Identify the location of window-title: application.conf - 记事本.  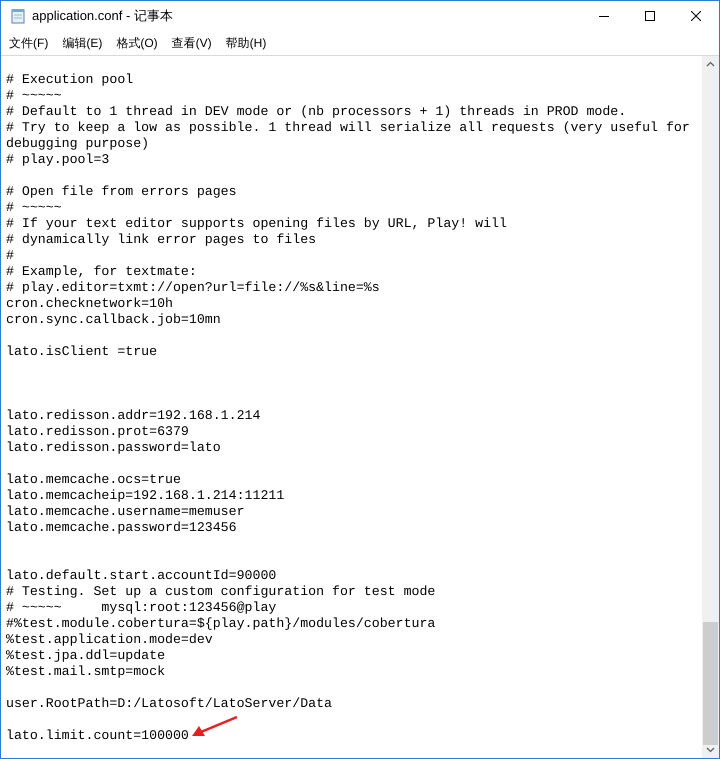
(102, 16).